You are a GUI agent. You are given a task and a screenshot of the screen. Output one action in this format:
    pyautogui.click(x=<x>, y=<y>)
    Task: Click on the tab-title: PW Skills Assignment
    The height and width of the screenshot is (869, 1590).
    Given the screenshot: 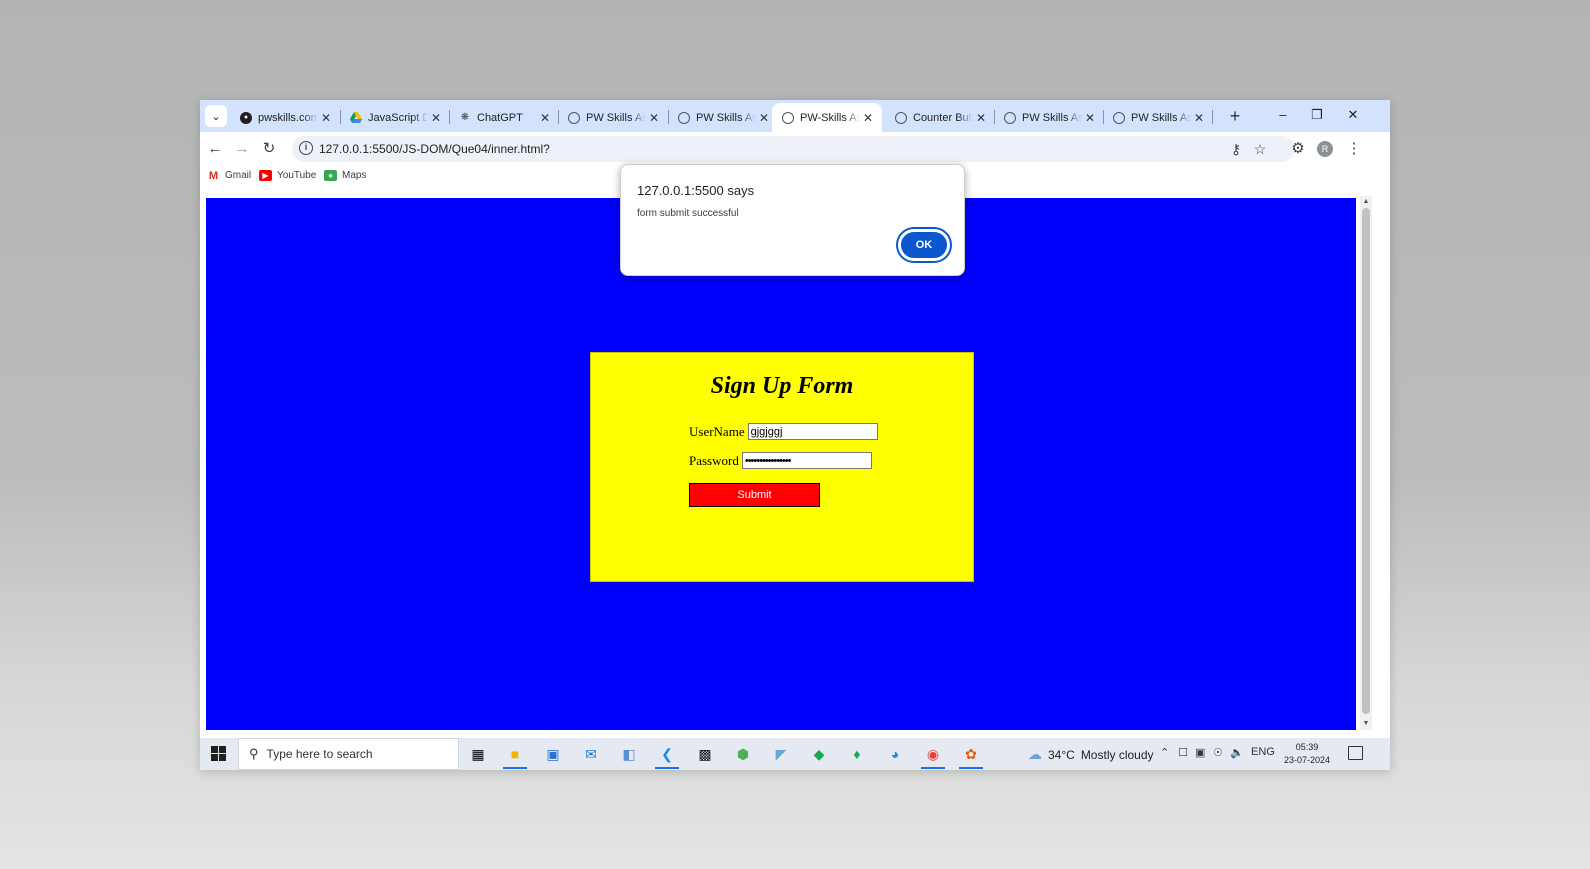 What is the action you would take?
    pyautogui.click(x=616, y=117)
    